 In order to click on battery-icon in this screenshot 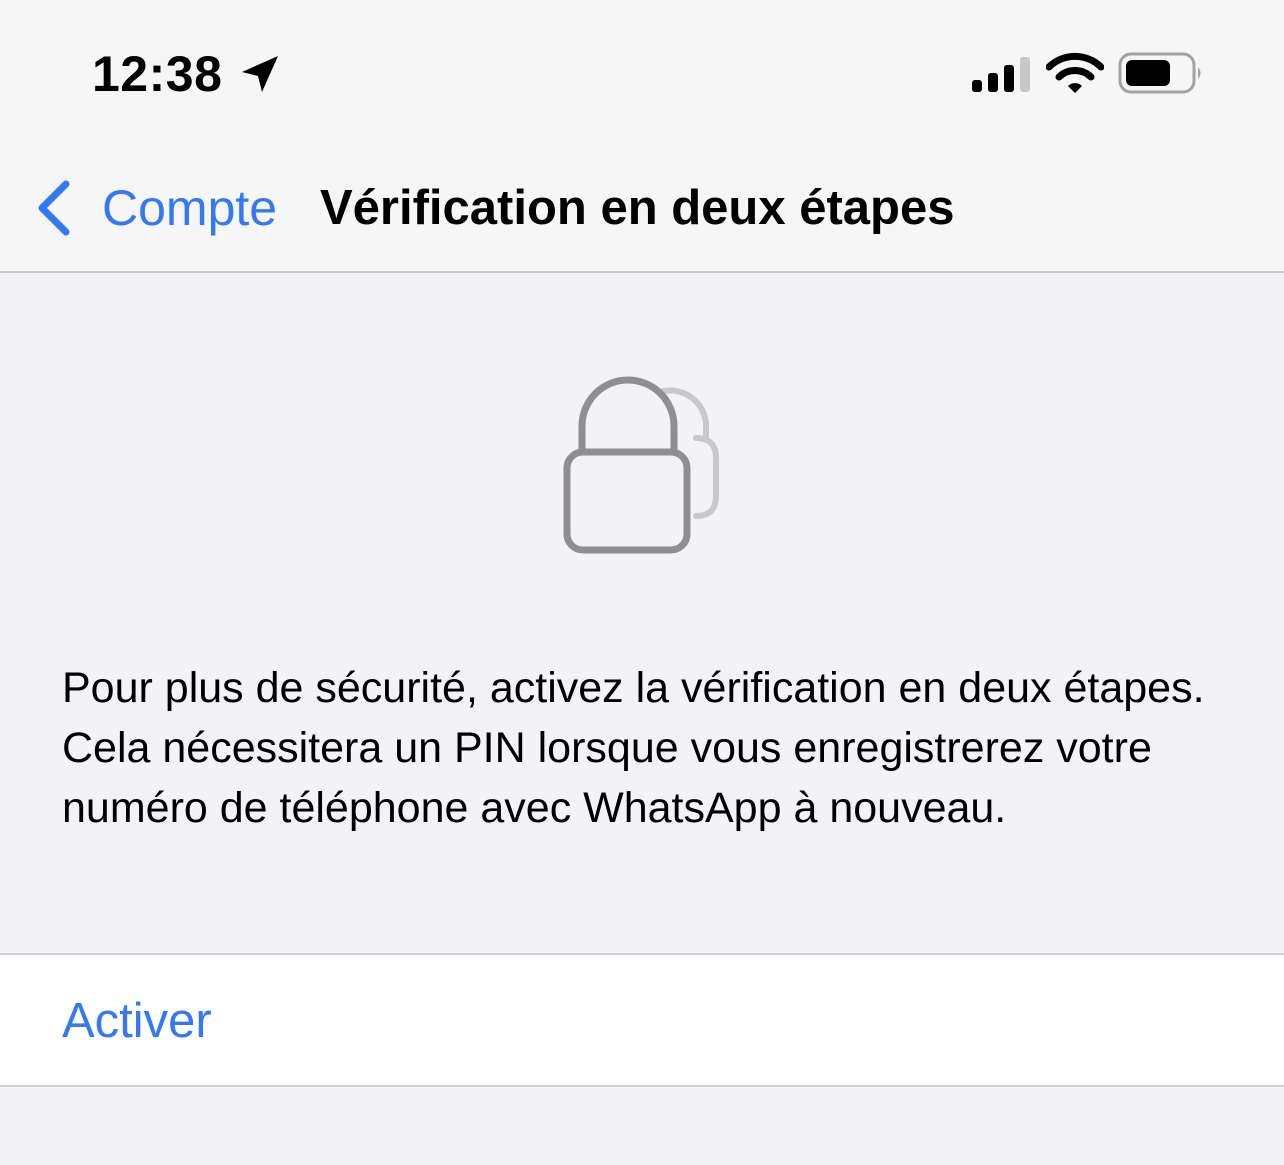, I will do `click(1159, 73)`.